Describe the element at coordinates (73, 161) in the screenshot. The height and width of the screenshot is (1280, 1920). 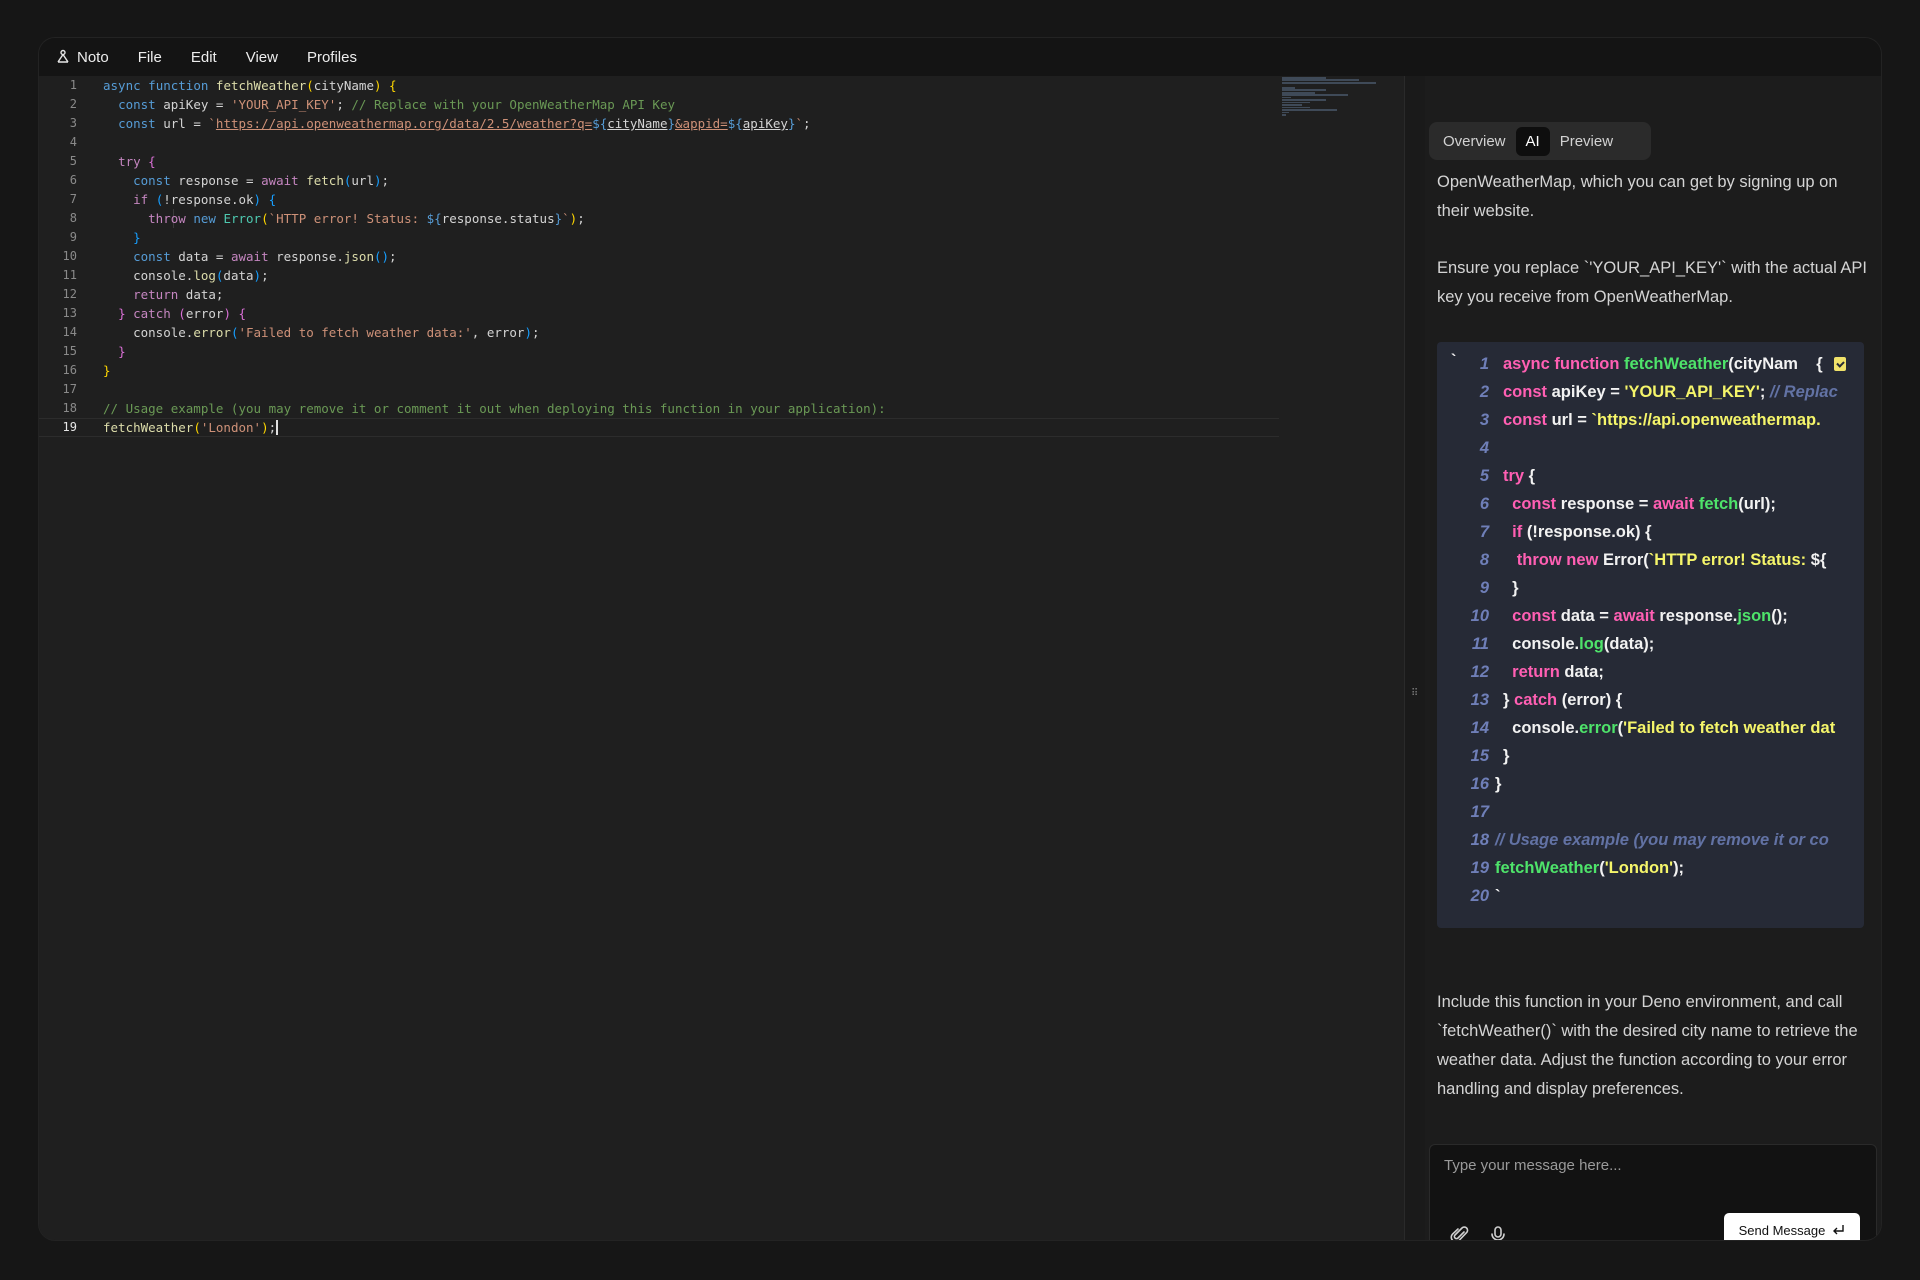
I see `line-number: 5` at that location.